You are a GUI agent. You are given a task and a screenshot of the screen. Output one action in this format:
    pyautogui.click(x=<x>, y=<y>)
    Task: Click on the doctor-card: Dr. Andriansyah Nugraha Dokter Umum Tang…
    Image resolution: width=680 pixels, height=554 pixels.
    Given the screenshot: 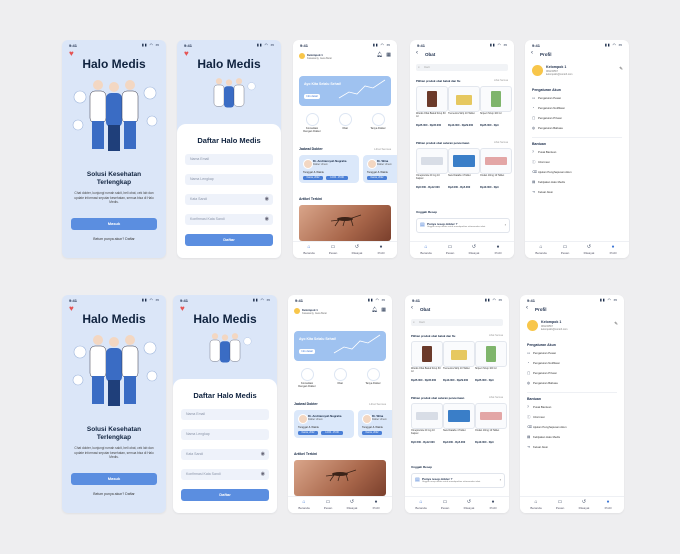 What is the action you would take?
    pyautogui.click(x=324, y=424)
    